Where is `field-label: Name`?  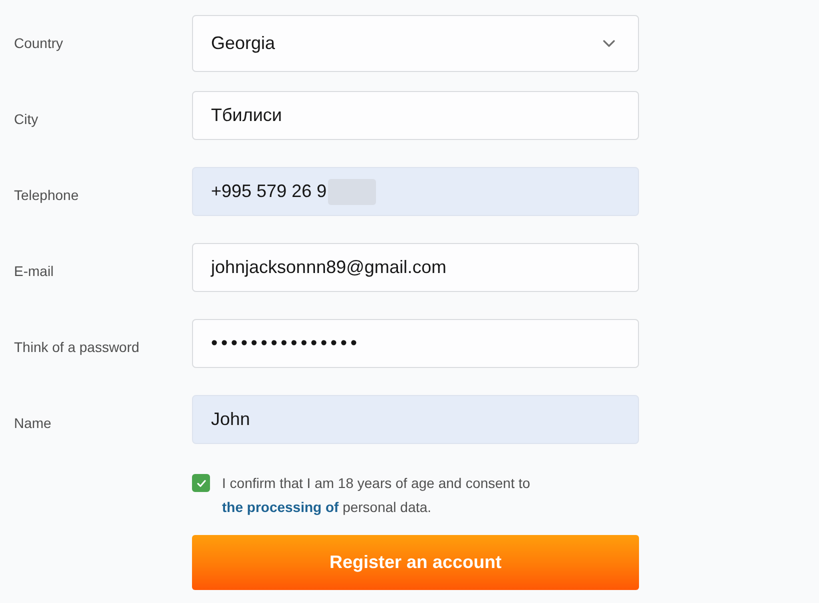
field-label: Name is located at coordinates (33, 423).